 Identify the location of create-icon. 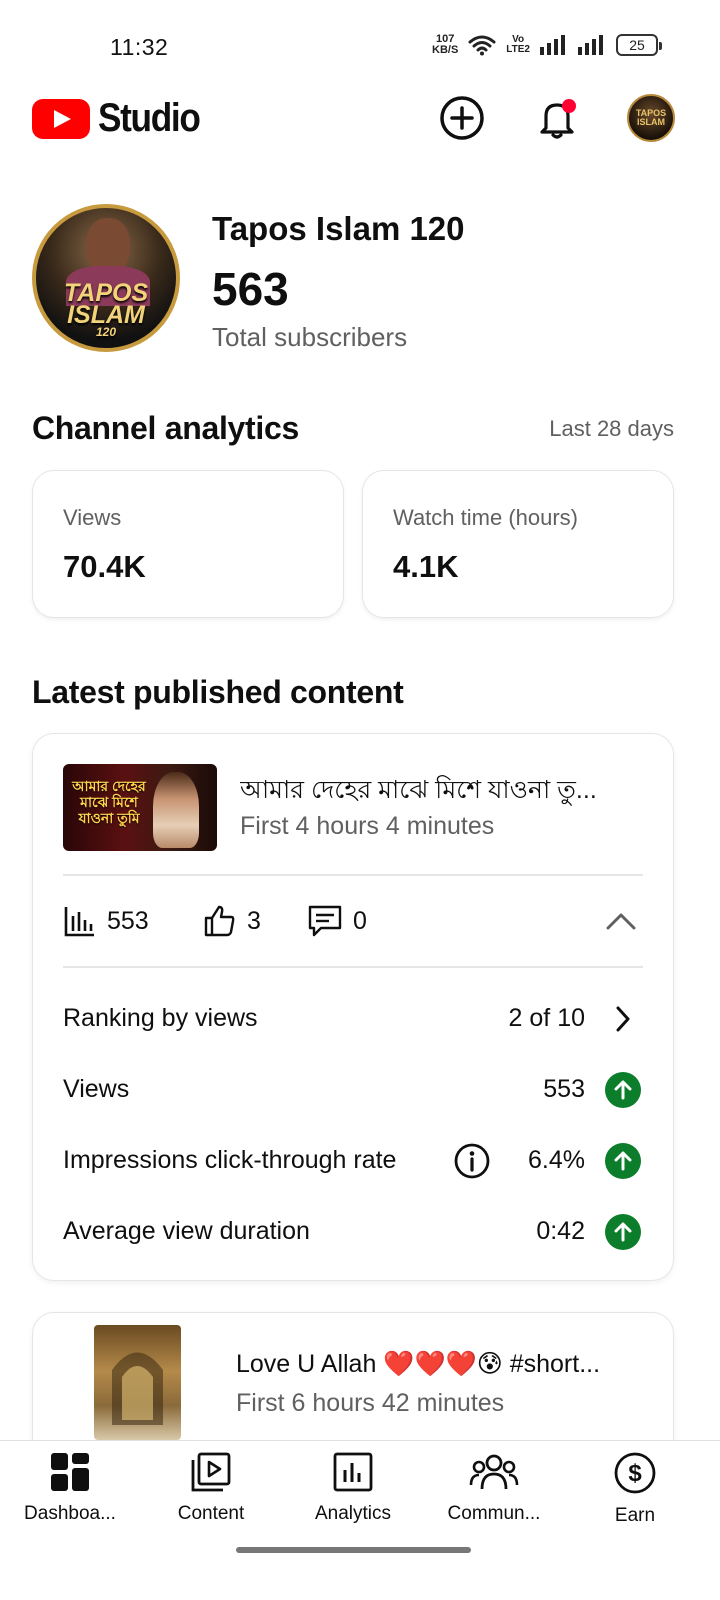
(462, 118).